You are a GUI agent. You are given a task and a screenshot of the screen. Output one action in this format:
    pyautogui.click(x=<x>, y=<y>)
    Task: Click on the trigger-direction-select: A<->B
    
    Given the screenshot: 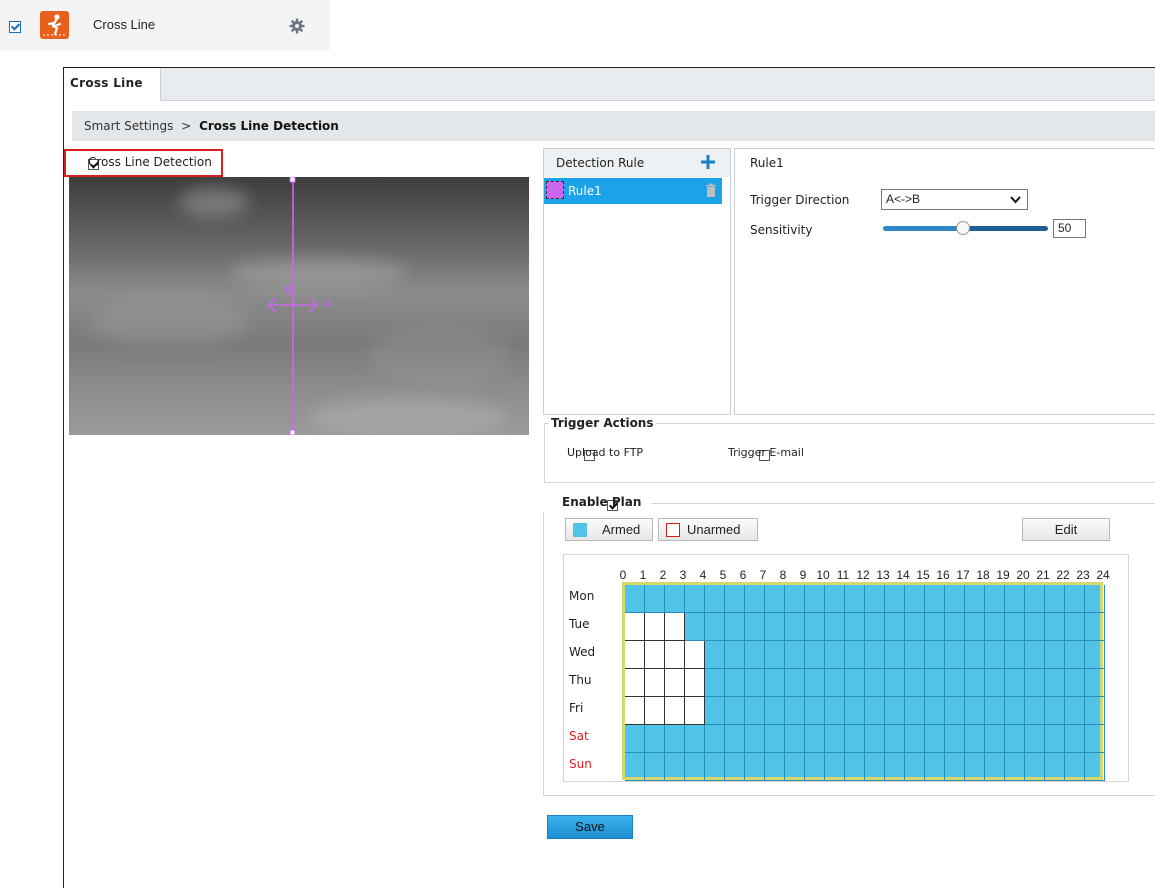 What is the action you would take?
    pyautogui.click(x=954, y=199)
    